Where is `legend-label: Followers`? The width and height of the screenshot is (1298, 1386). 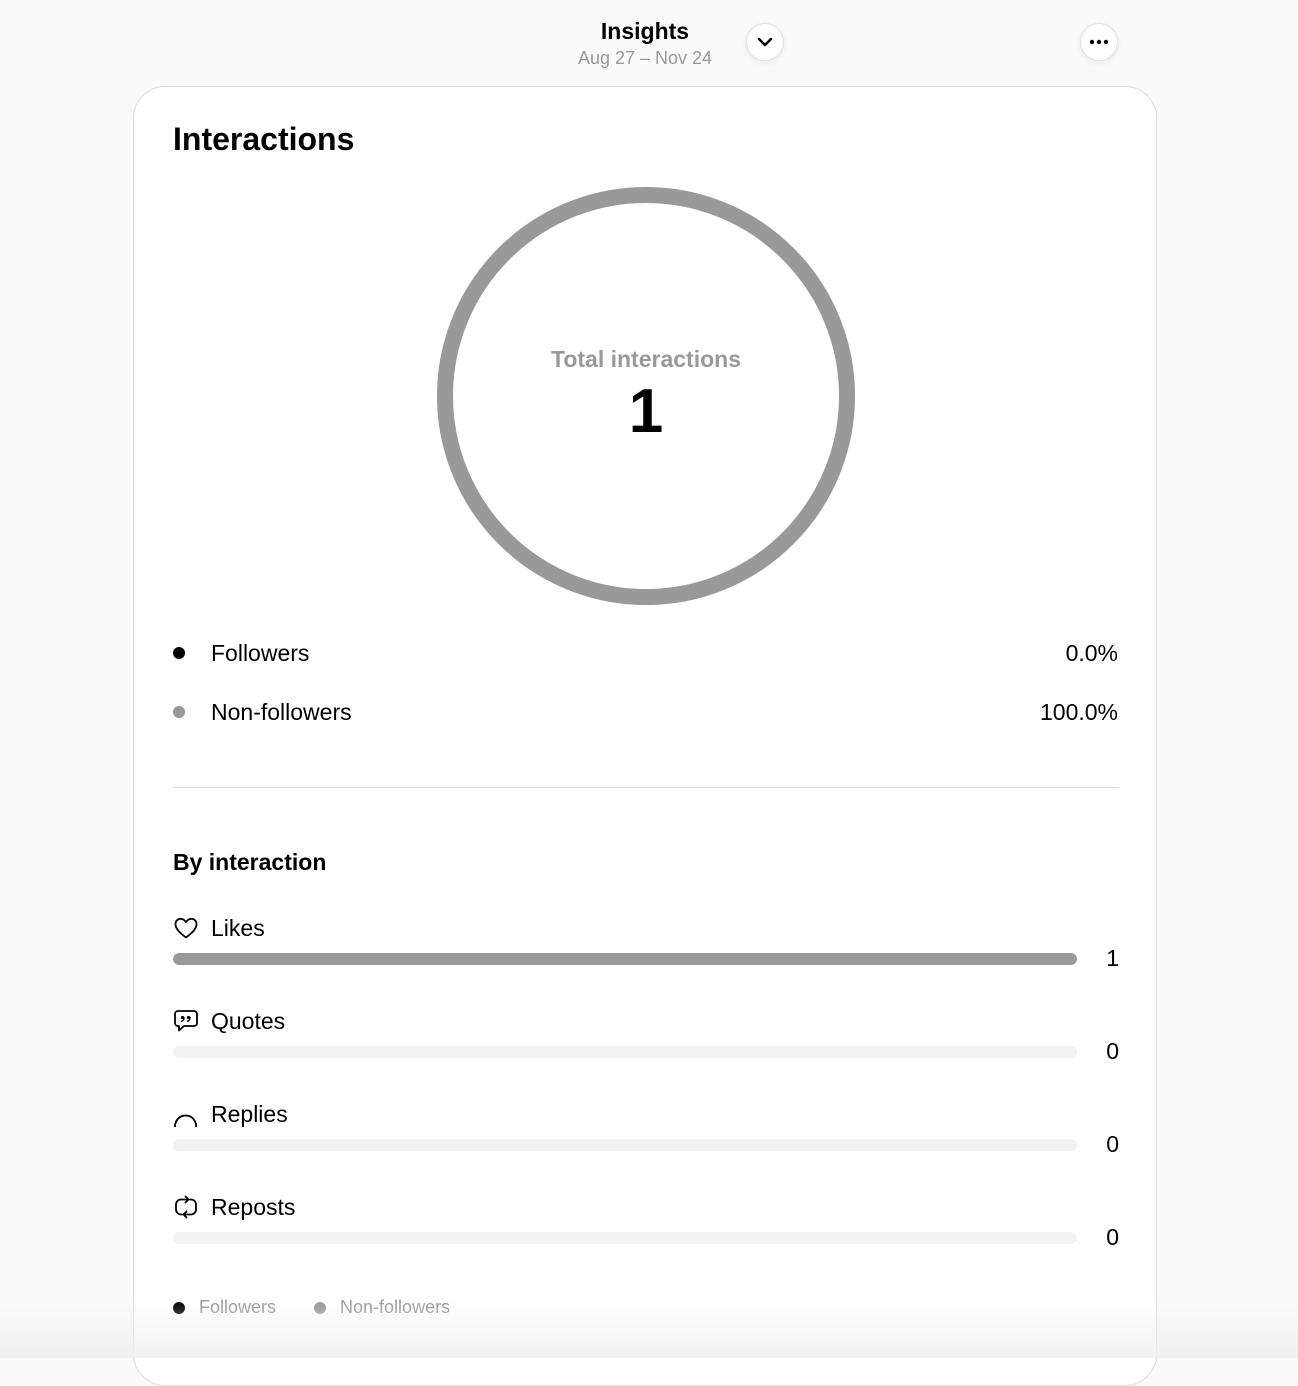 legend-label: Followers is located at coordinates (238, 1307).